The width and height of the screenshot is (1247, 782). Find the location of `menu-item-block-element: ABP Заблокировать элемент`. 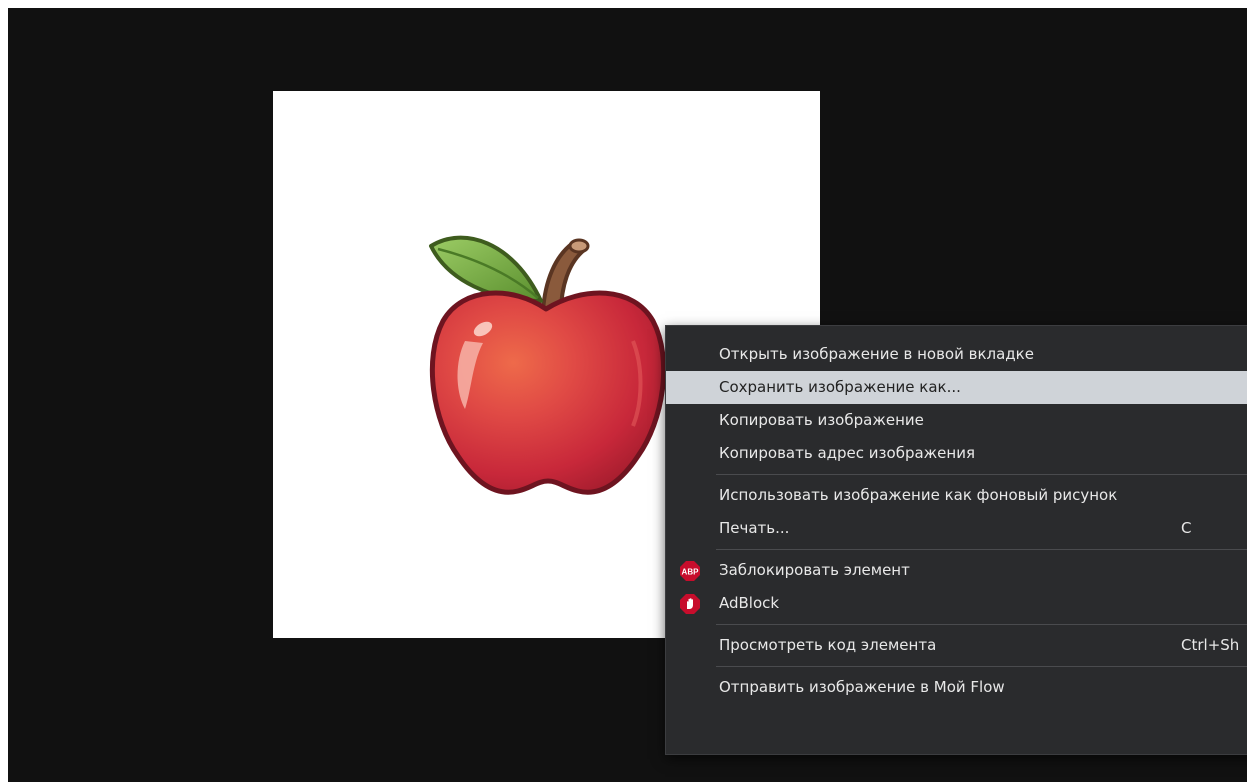

menu-item-block-element: ABP Заблокировать элемент is located at coordinates (956, 570).